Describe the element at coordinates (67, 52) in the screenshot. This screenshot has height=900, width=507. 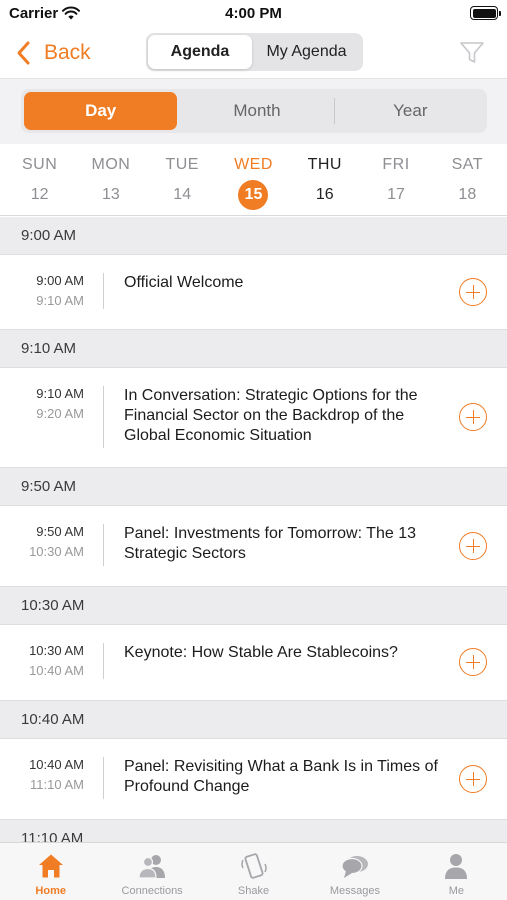
I see `back-label: Back` at that location.